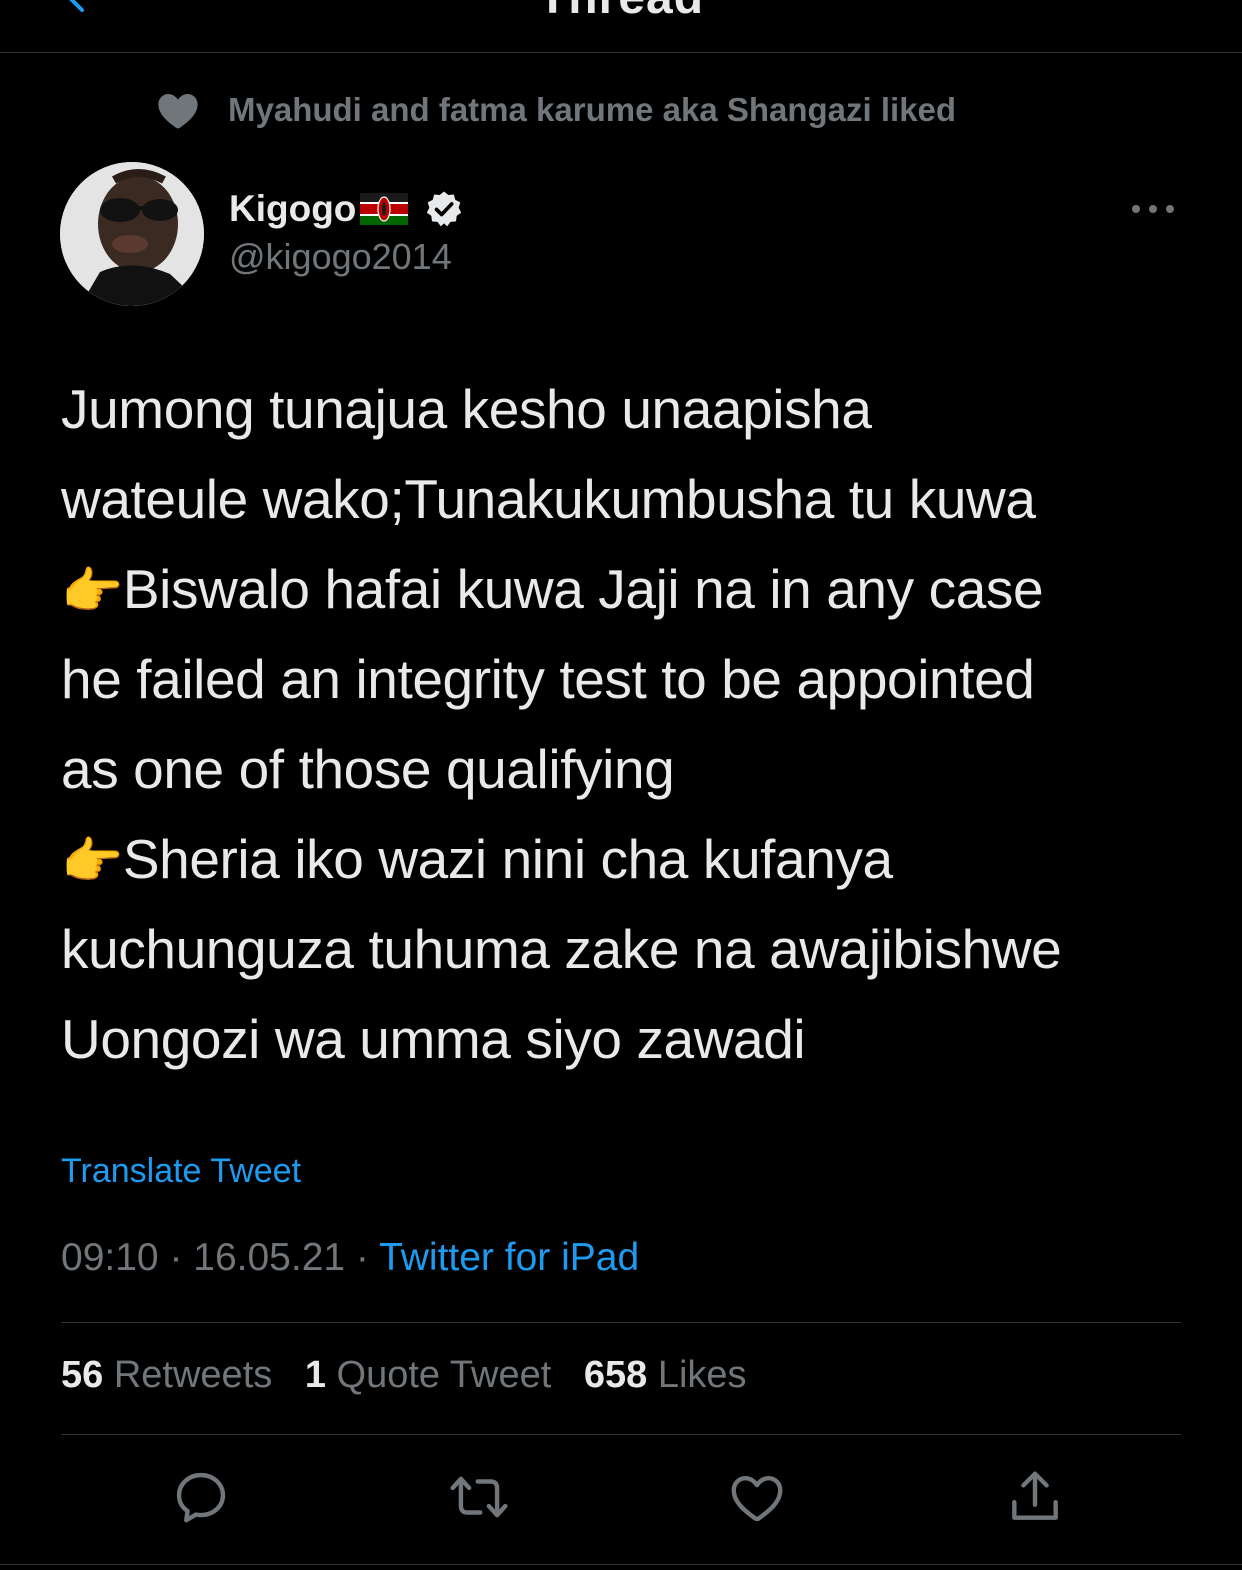 This screenshot has width=1242, height=1570. Describe the element at coordinates (615, 1375) in the screenshot. I see `likes-count: 658` at that location.